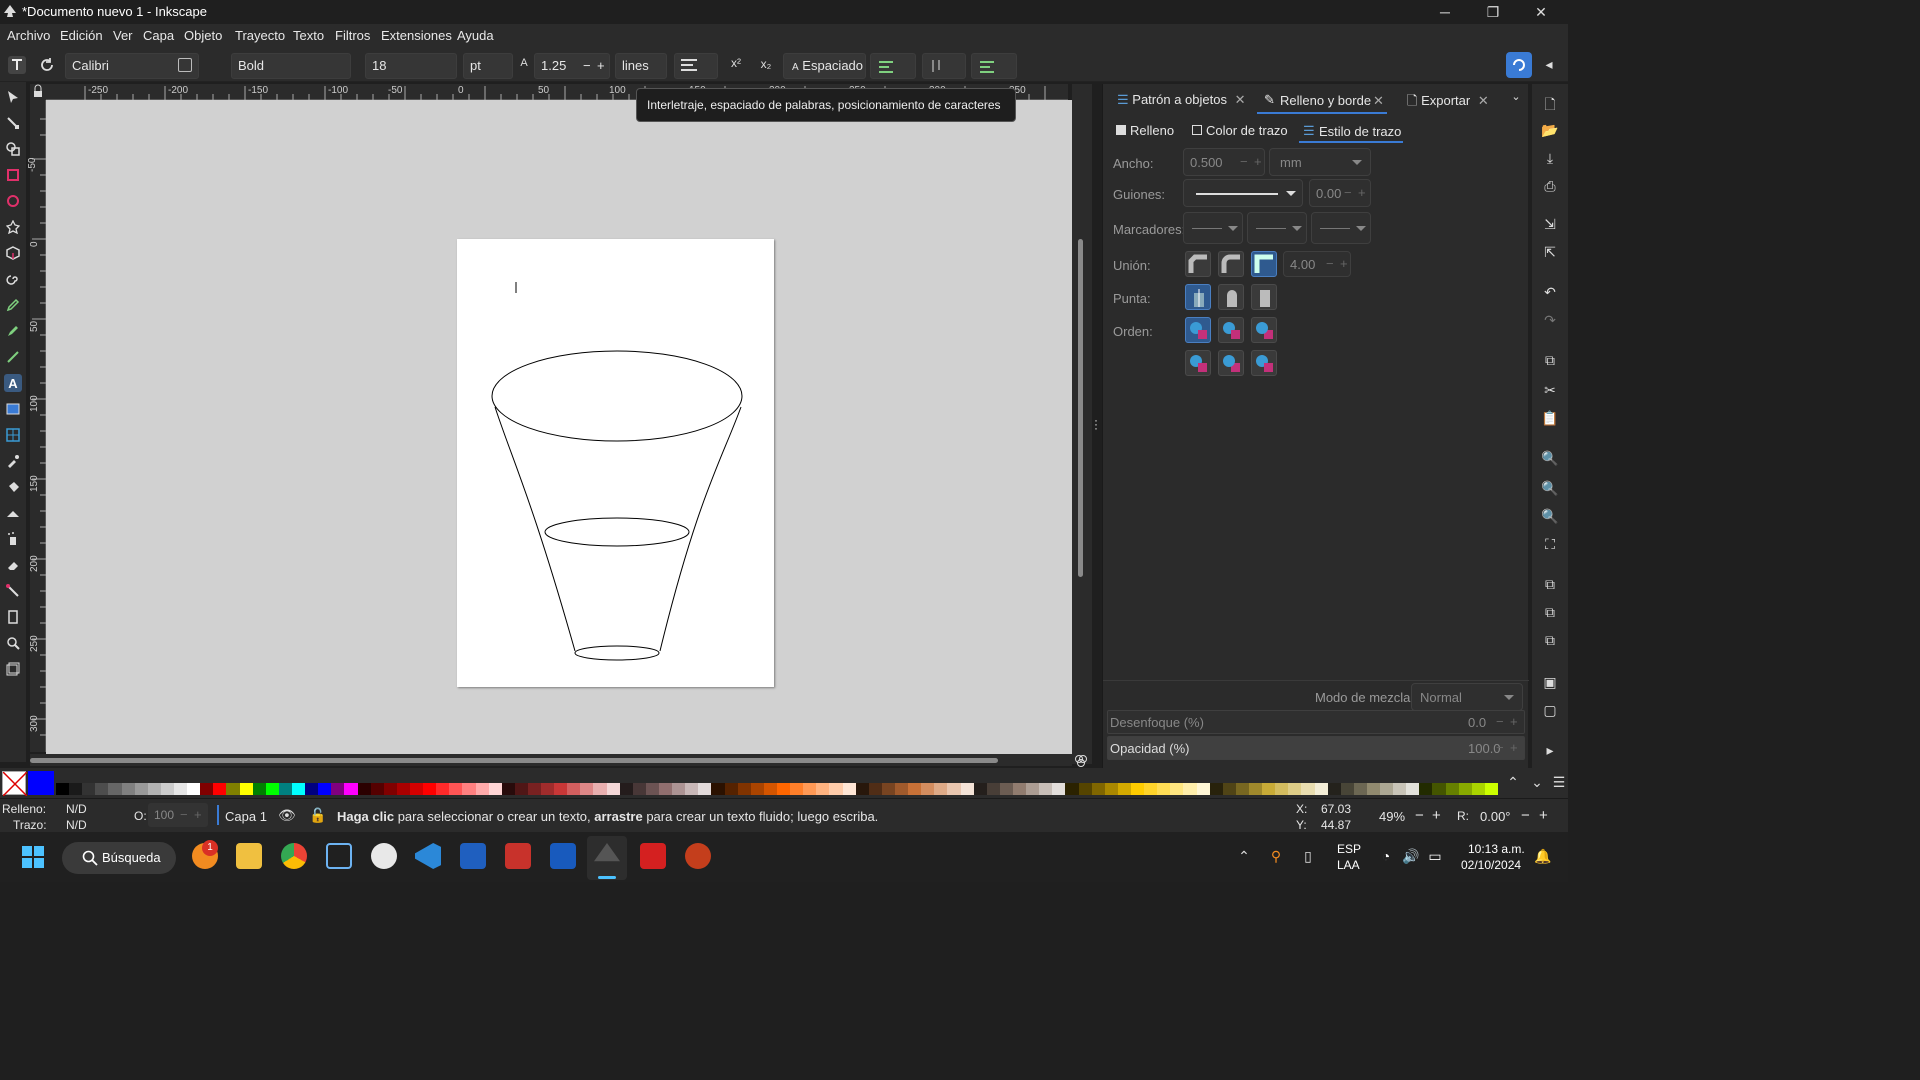 Image resolution: width=1920 pixels, height=1080 pixels. Describe the element at coordinates (13, 97) in the screenshot. I see `selector-tool-icon` at that location.